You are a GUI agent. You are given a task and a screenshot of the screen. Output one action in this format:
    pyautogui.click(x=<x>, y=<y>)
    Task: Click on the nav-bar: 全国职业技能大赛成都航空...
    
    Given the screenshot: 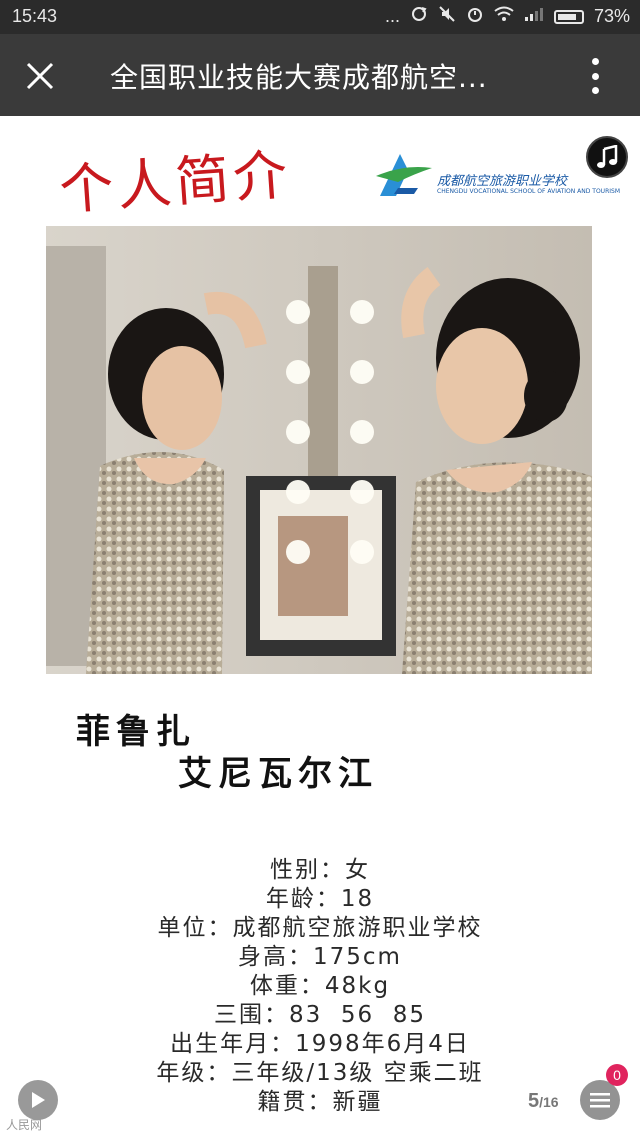 What is the action you would take?
    pyautogui.click(x=320, y=75)
    